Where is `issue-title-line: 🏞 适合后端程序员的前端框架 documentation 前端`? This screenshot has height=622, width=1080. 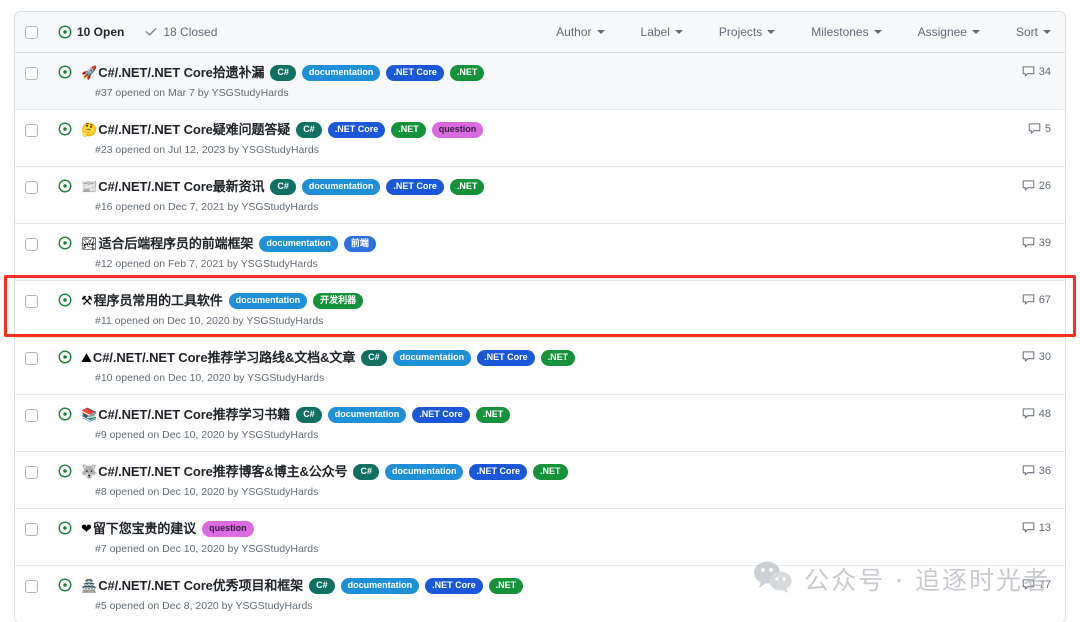 issue-title-line: 🏞 适合后端程序员的前端框架 documentation 前端 is located at coordinates (544, 243).